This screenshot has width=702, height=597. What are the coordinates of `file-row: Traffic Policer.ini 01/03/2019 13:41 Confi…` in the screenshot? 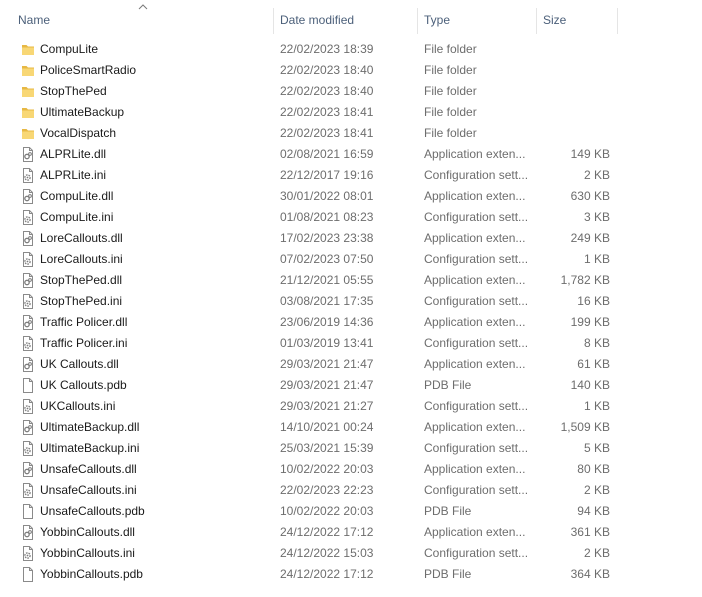 It's located at (351, 343).